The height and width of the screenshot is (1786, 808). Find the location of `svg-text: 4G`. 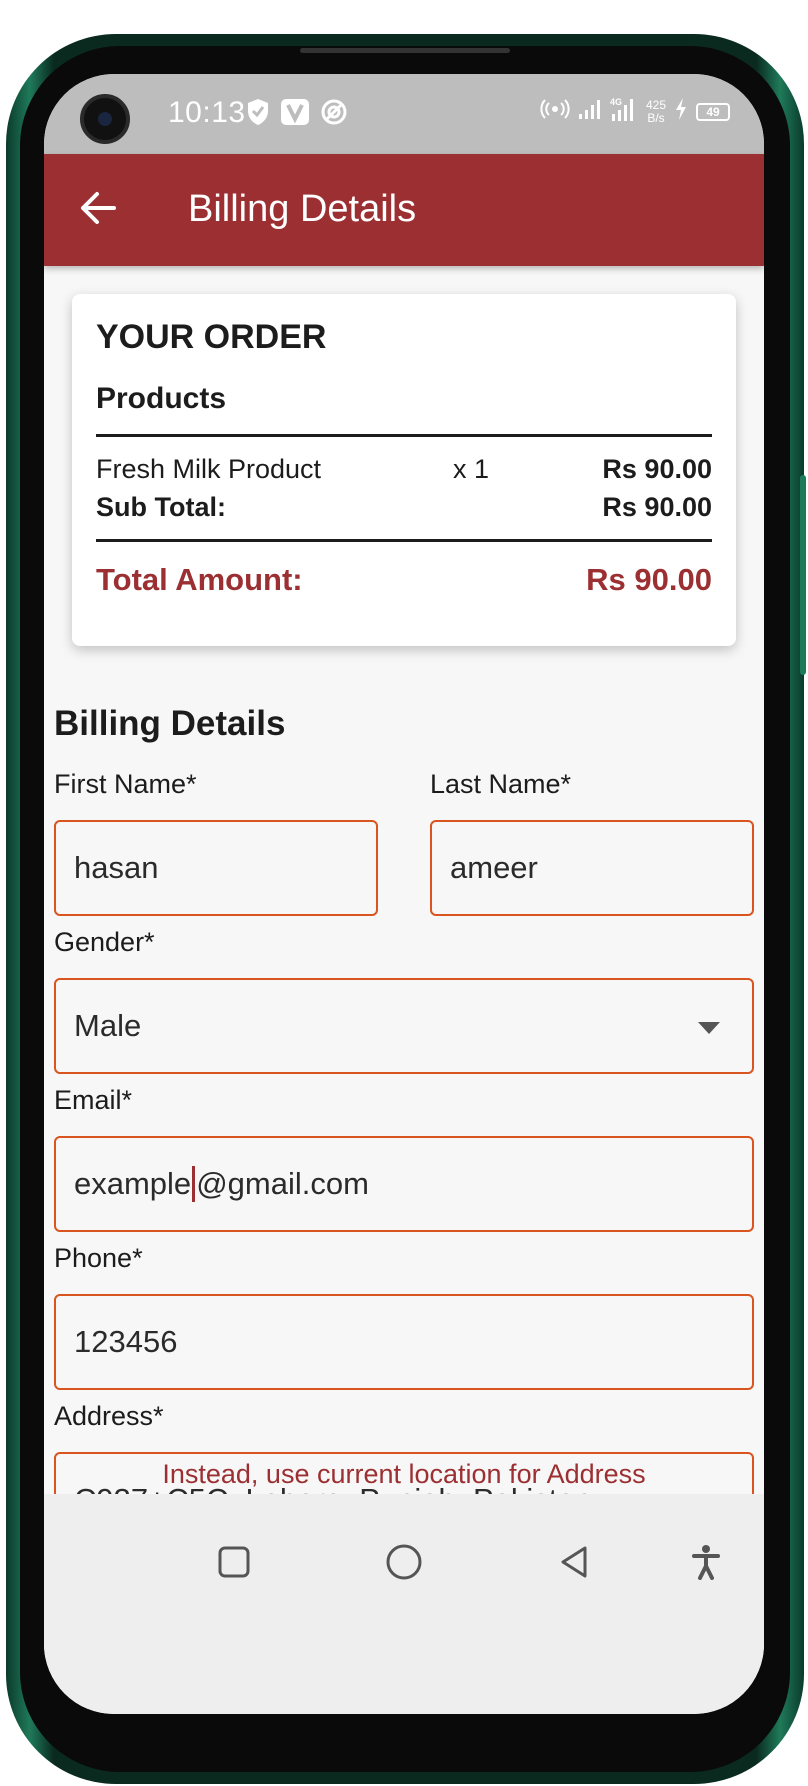

svg-text: 4G is located at coordinates (616, 102).